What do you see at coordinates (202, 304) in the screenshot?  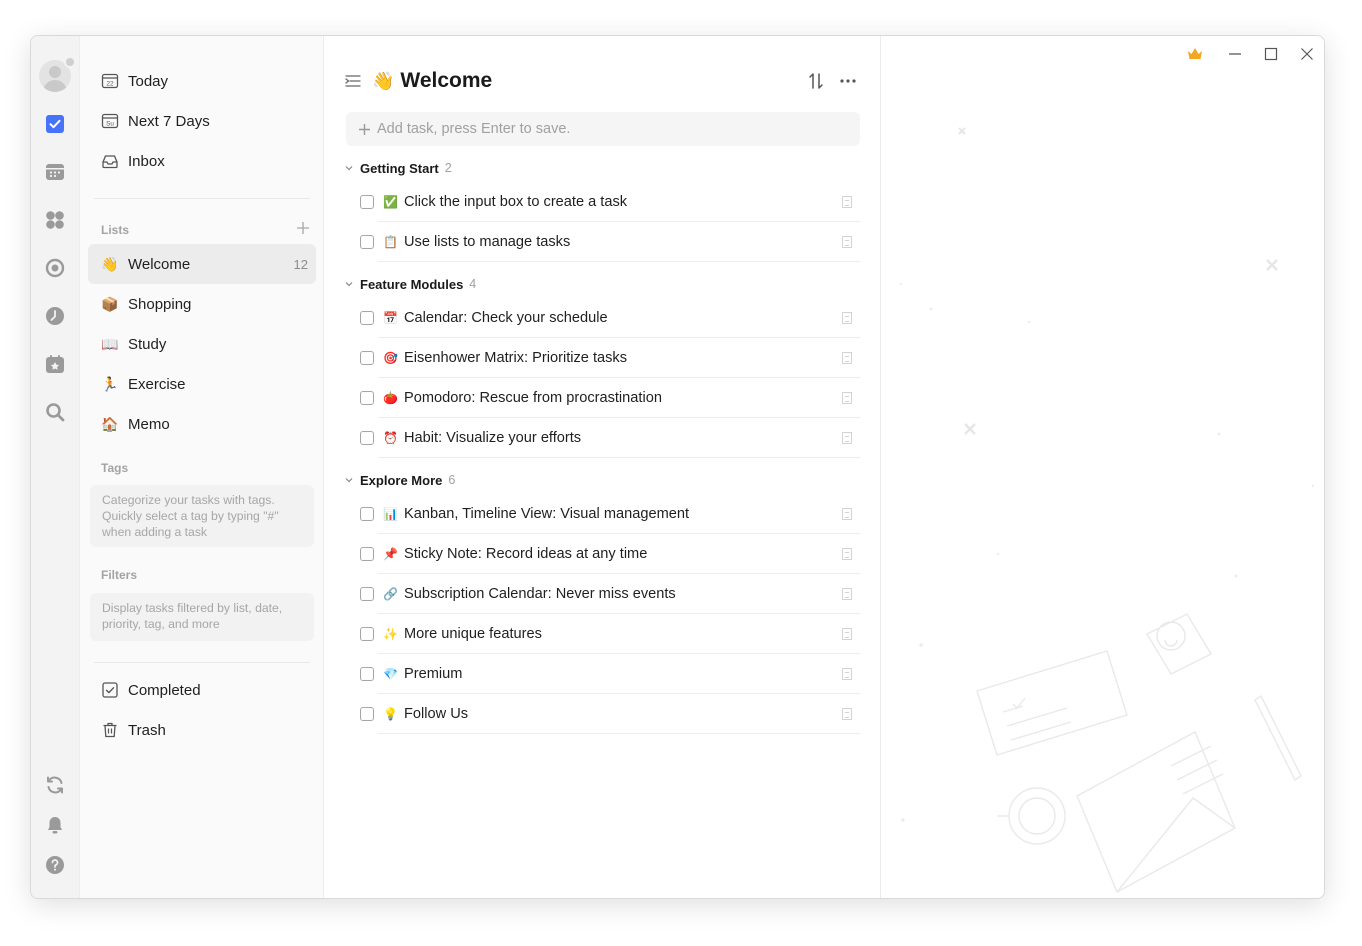 I see `sidebar-item-shopping: 📦 Shopping` at bounding box center [202, 304].